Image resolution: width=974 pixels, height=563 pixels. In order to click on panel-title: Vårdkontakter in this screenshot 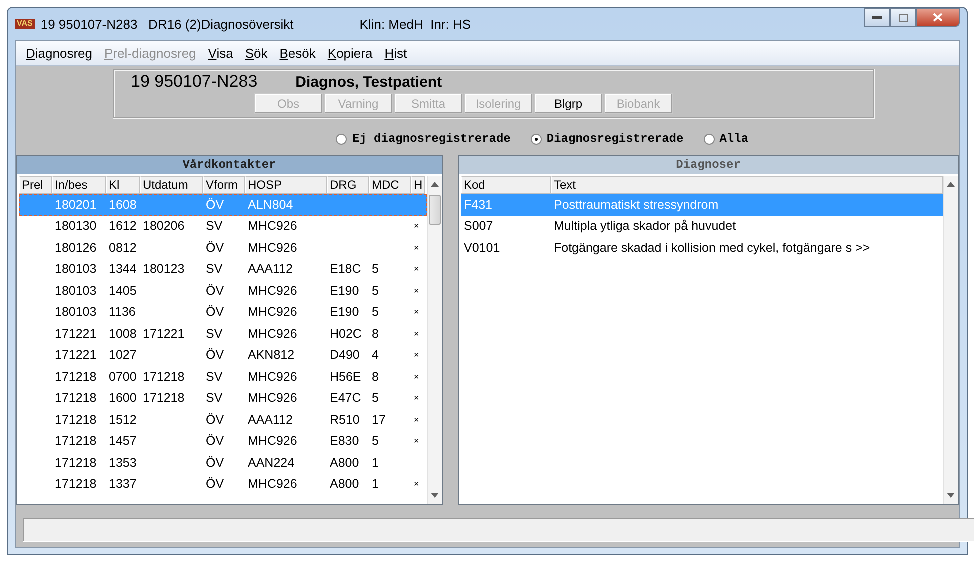, I will do `click(229, 165)`.